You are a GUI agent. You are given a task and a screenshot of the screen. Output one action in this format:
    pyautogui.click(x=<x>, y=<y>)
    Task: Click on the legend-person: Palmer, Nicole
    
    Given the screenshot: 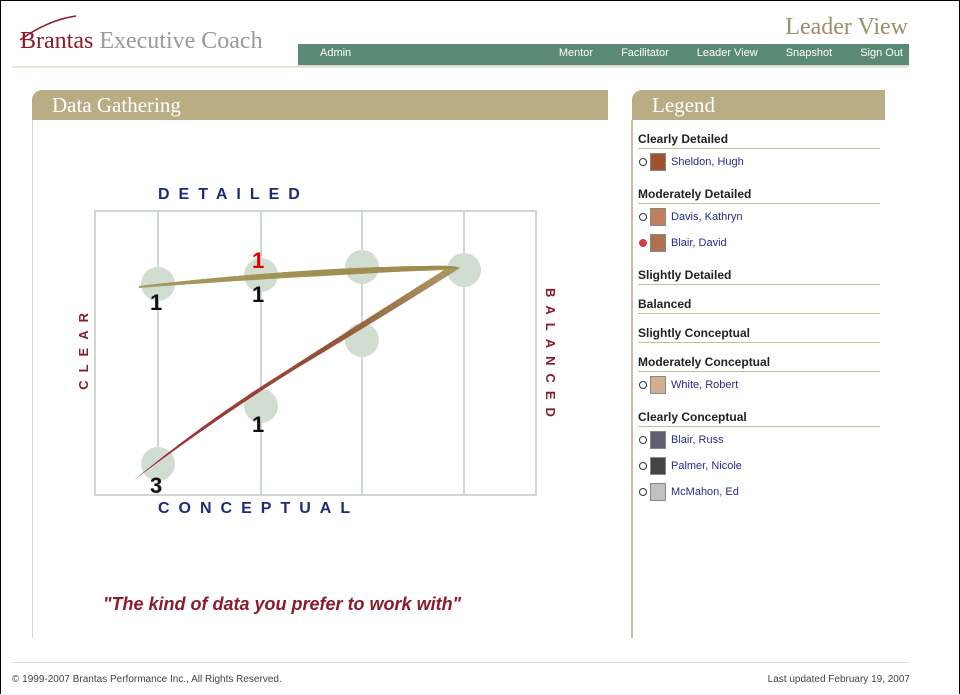 What is the action you would take?
    pyautogui.click(x=759, y=466)
    